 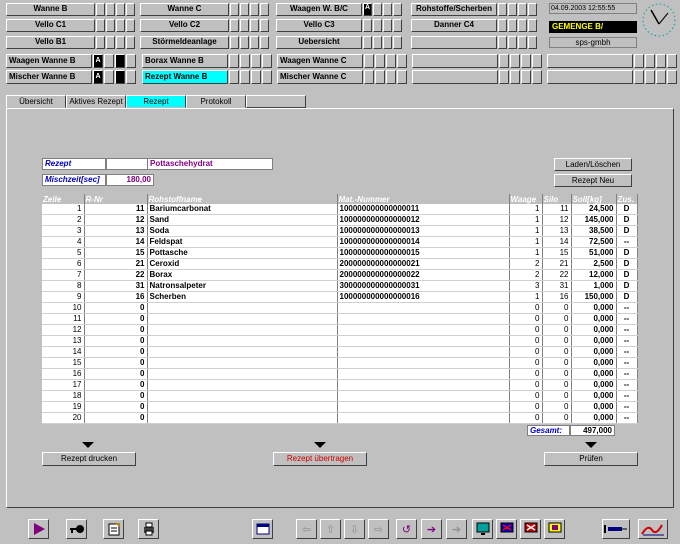 What do you see at coordinates (63, 231) in the screenshot?
I see `cell-zeile: 3` at bounding box center [63, 231].